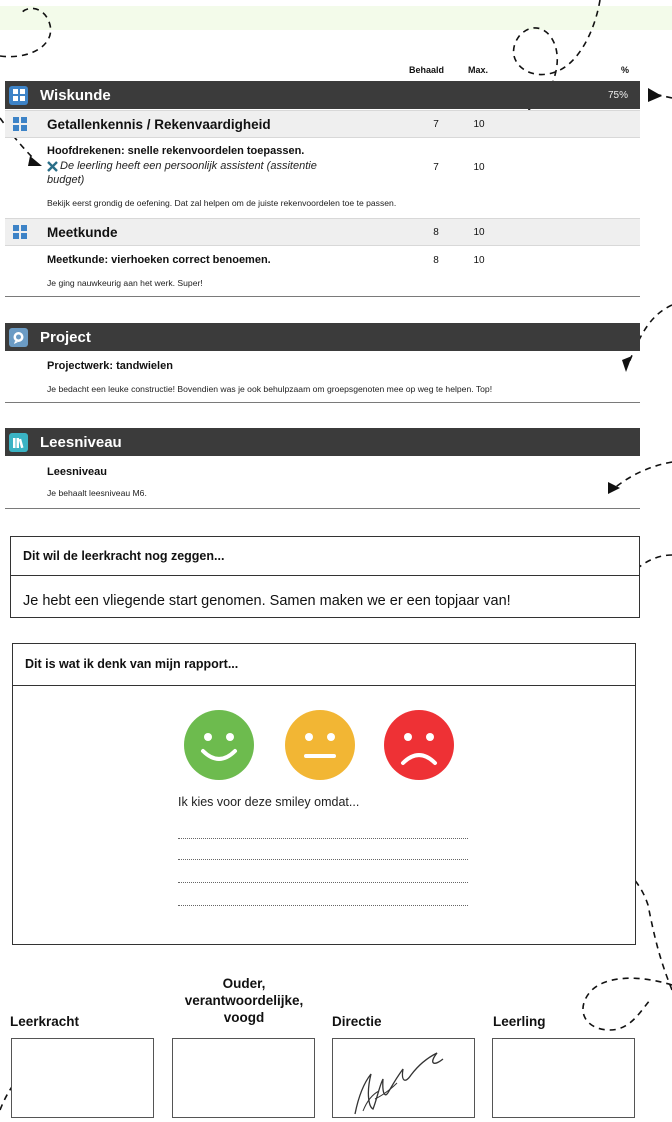 The image size is (672, 1122). Describe the element at coordinates (519, 1021) in the screenshot. I see `signature-label-student: Leerling` at that location.